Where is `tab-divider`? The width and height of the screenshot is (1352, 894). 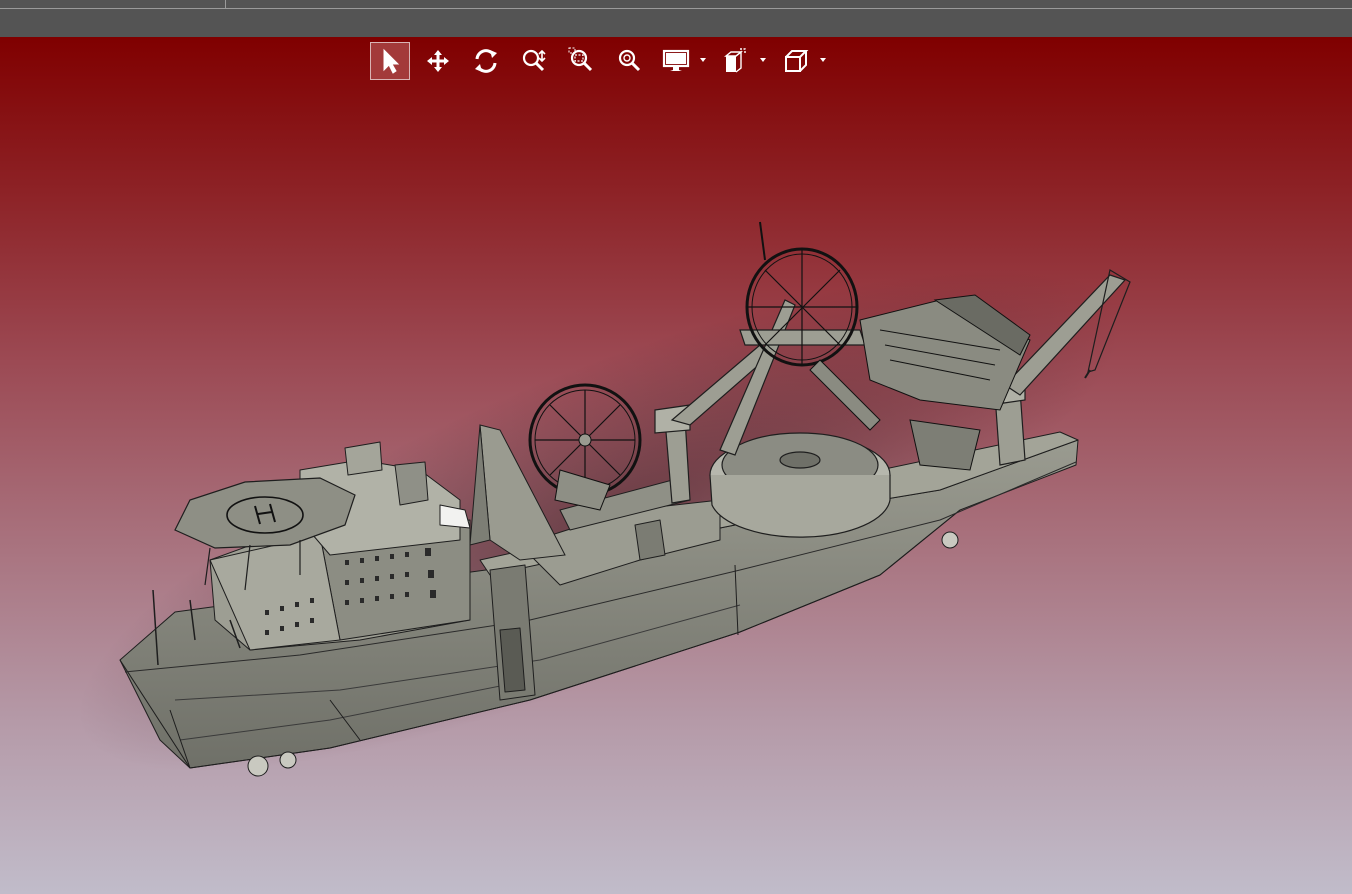
tab-divider is located at coordinates (225, 4).